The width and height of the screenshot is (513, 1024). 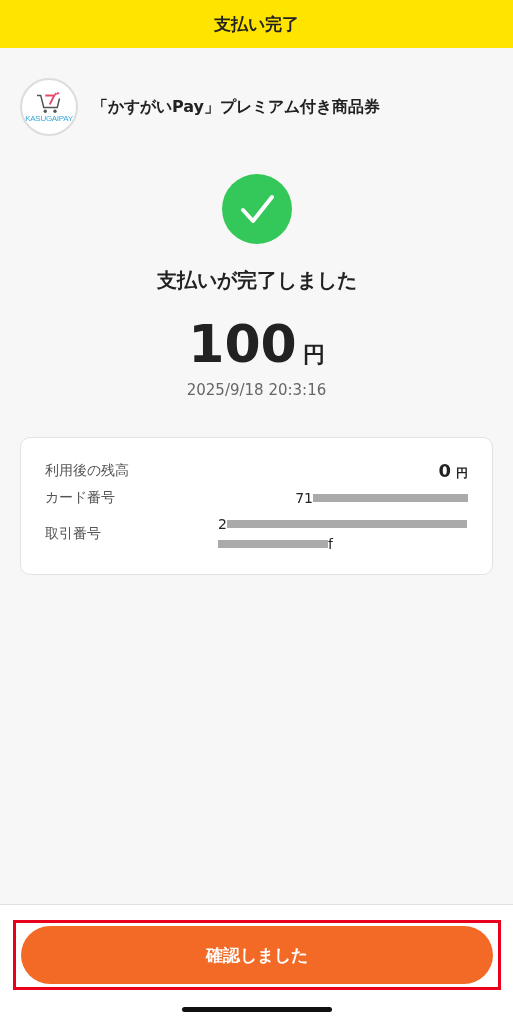 I want to click on detail-value: f, so click(x=330, y=545).